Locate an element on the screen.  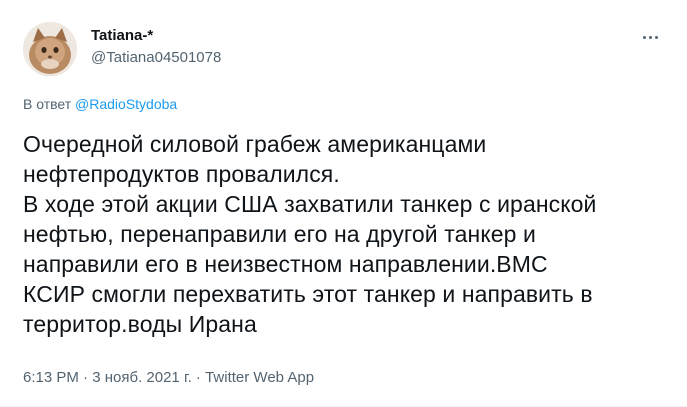
more-horizontal-icon is located at coordinates (644, 37).